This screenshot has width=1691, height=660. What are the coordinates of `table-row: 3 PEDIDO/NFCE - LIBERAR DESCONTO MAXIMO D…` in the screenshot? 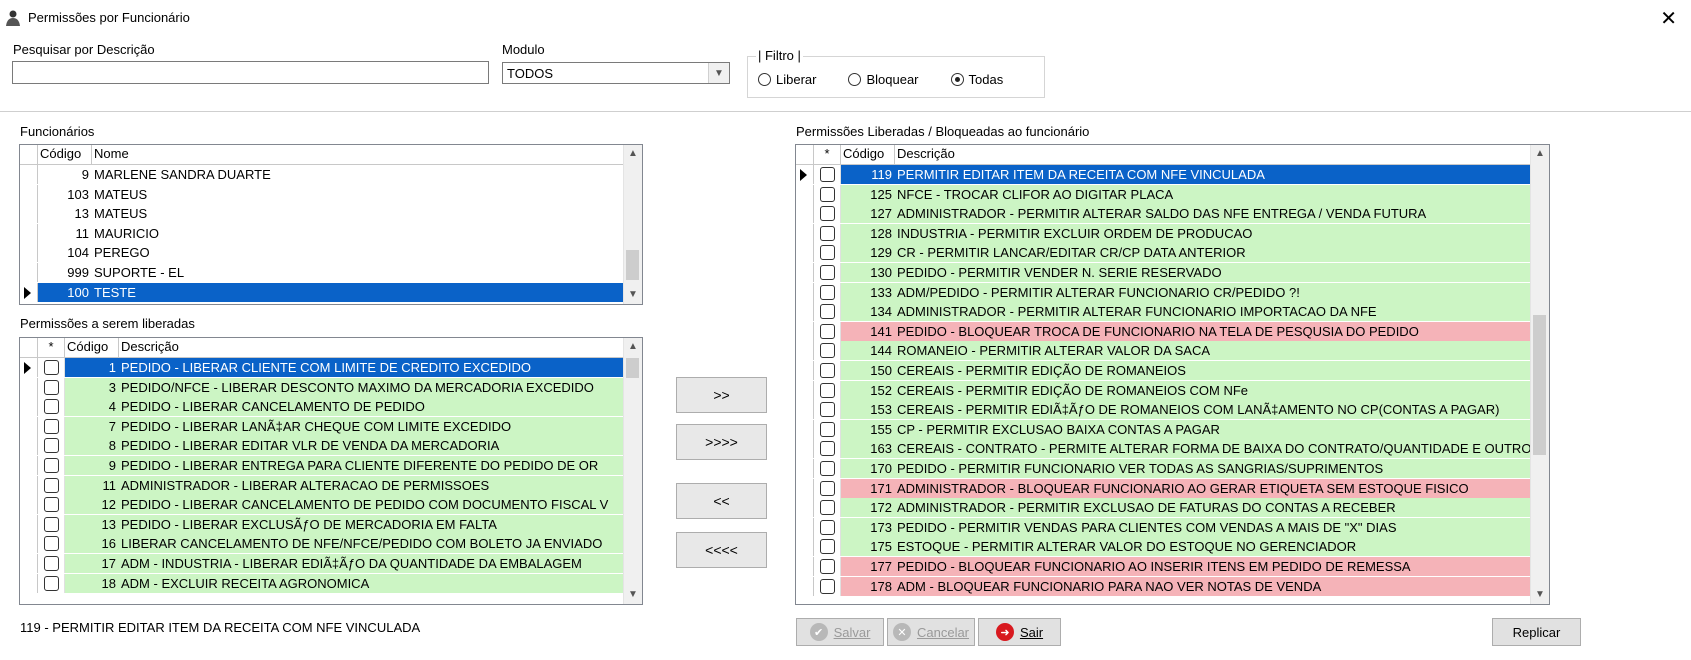 It's located at (322, 387).